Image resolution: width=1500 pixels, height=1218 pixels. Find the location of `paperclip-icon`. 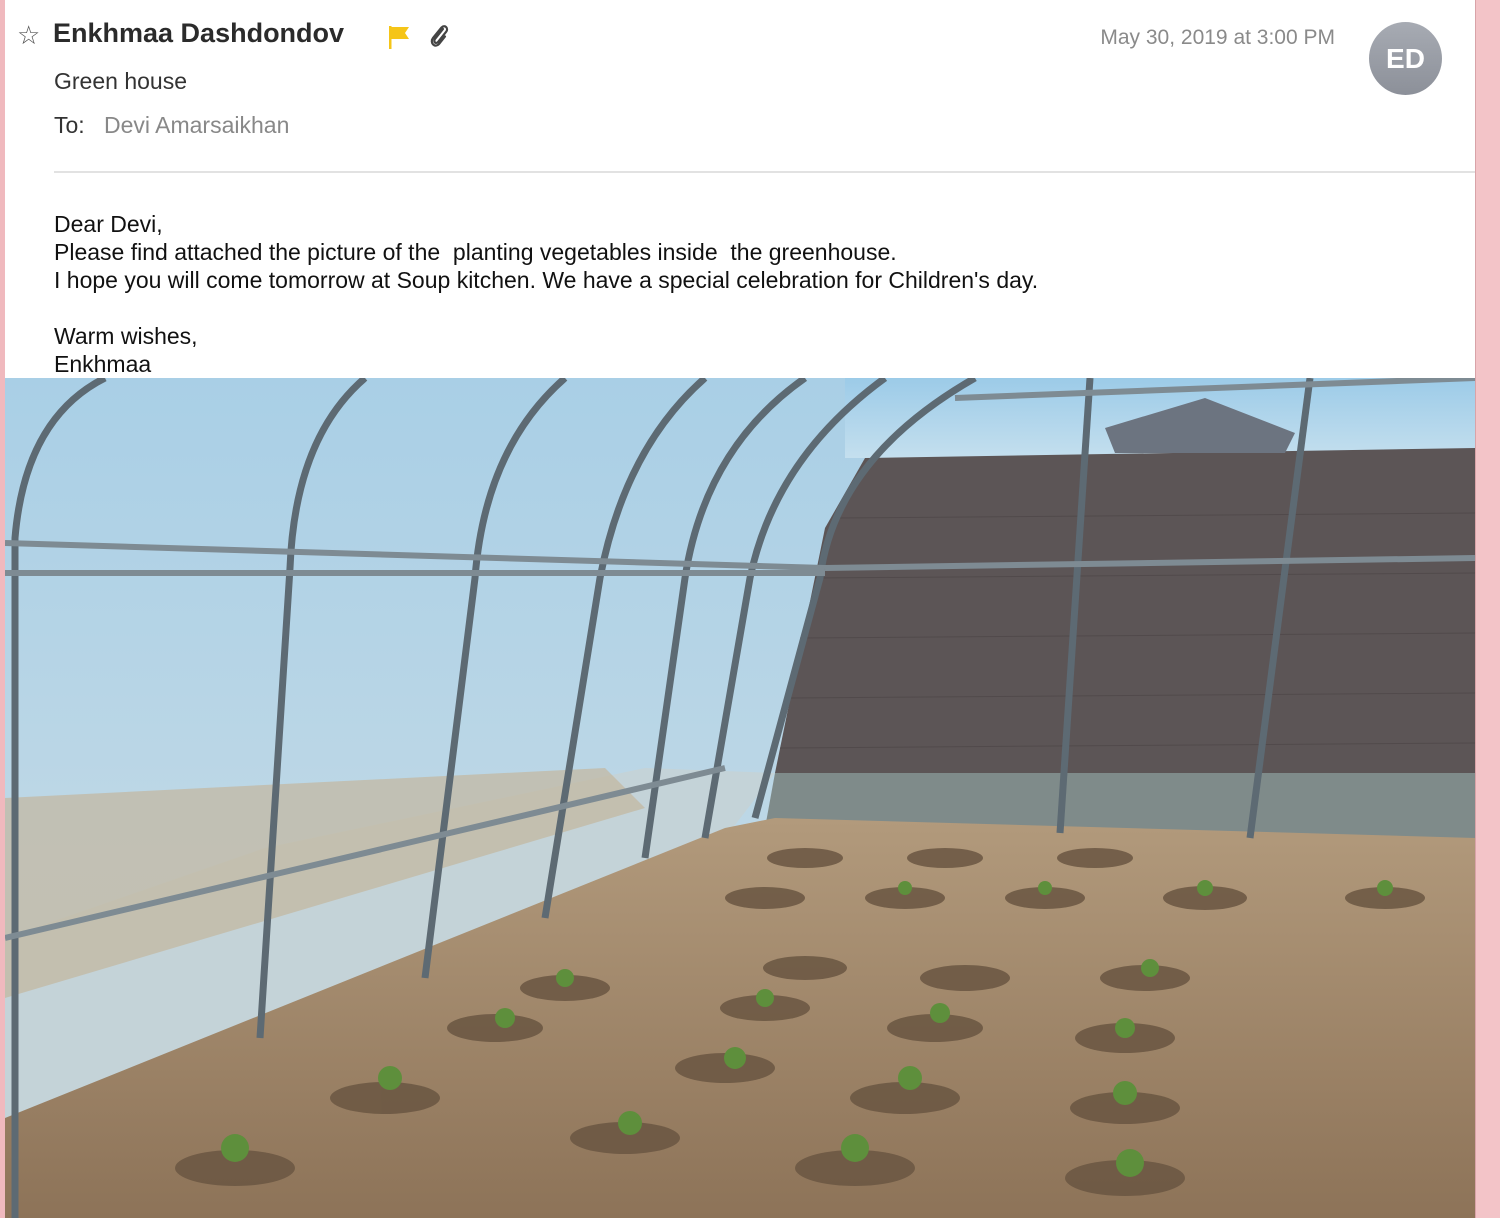

paperclip-icon is located at coordinates (439, 36).